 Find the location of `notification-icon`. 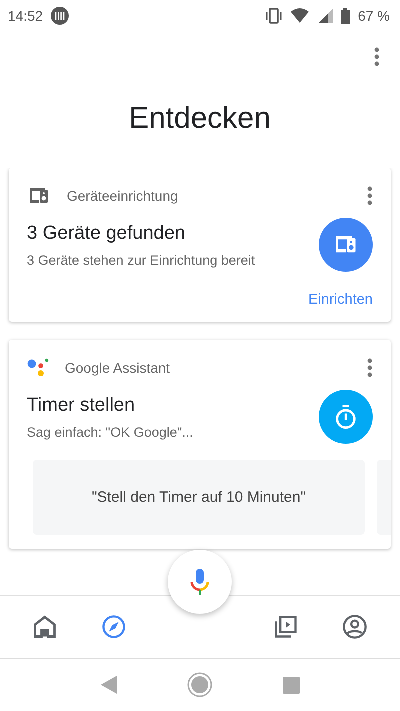

notification-icon is located at coordinates (60, 16).